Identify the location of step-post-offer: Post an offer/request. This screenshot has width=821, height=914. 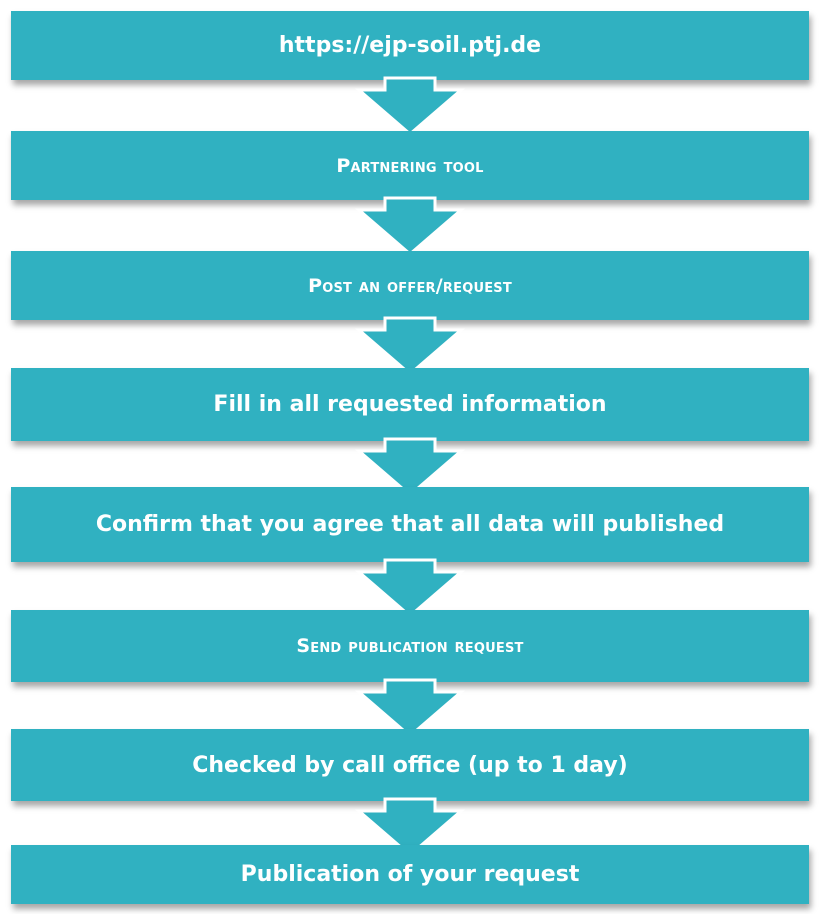
(410, 285).